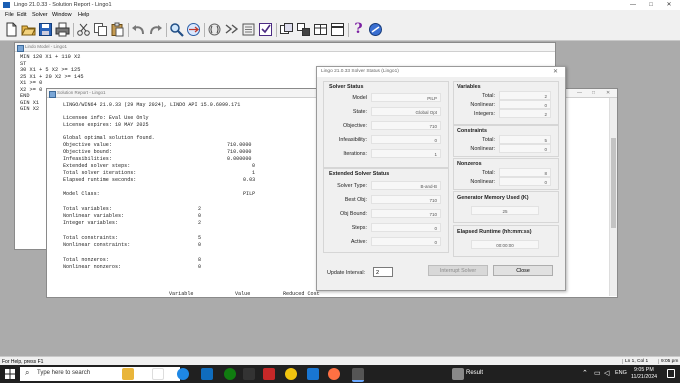 This screenshot has height=383, width=680. I want to click on match-parenthesis-icon, so click(214, 29).